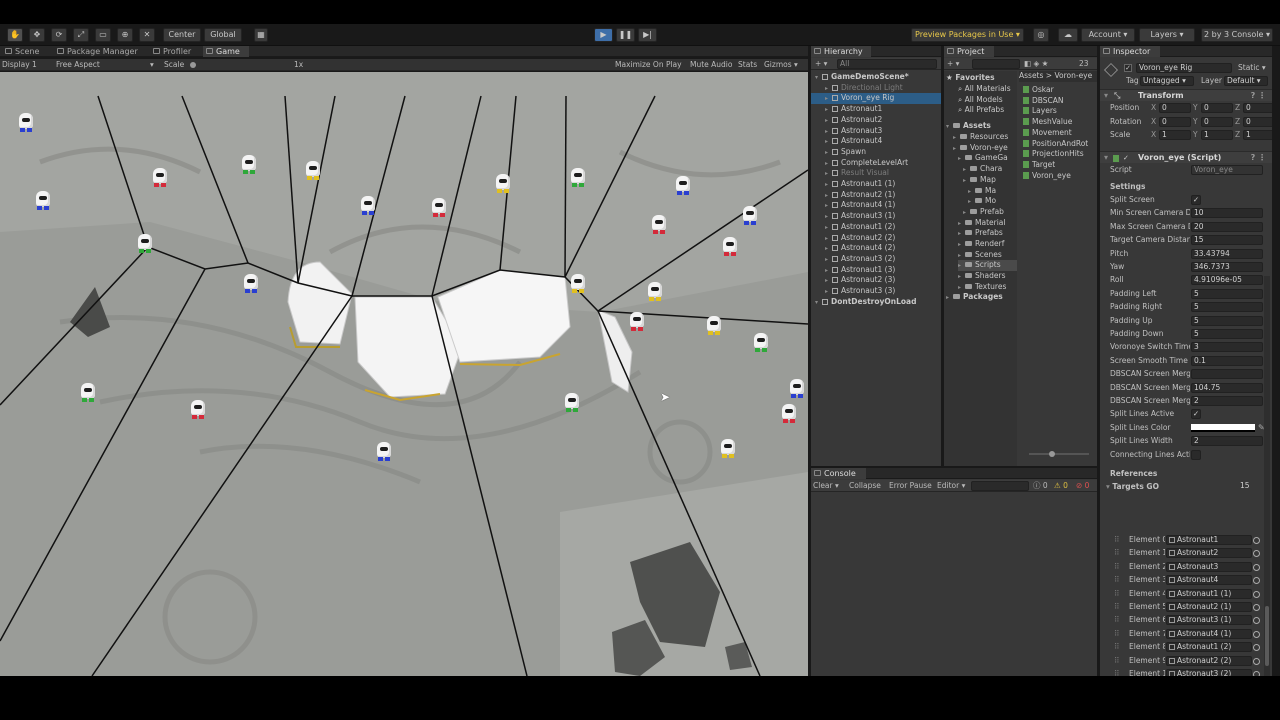 The image size is (1280, 720). Describe the element at coordinates (987, 255) in the screenshot. I see `project-folder: ▸ Scenes` at that location.